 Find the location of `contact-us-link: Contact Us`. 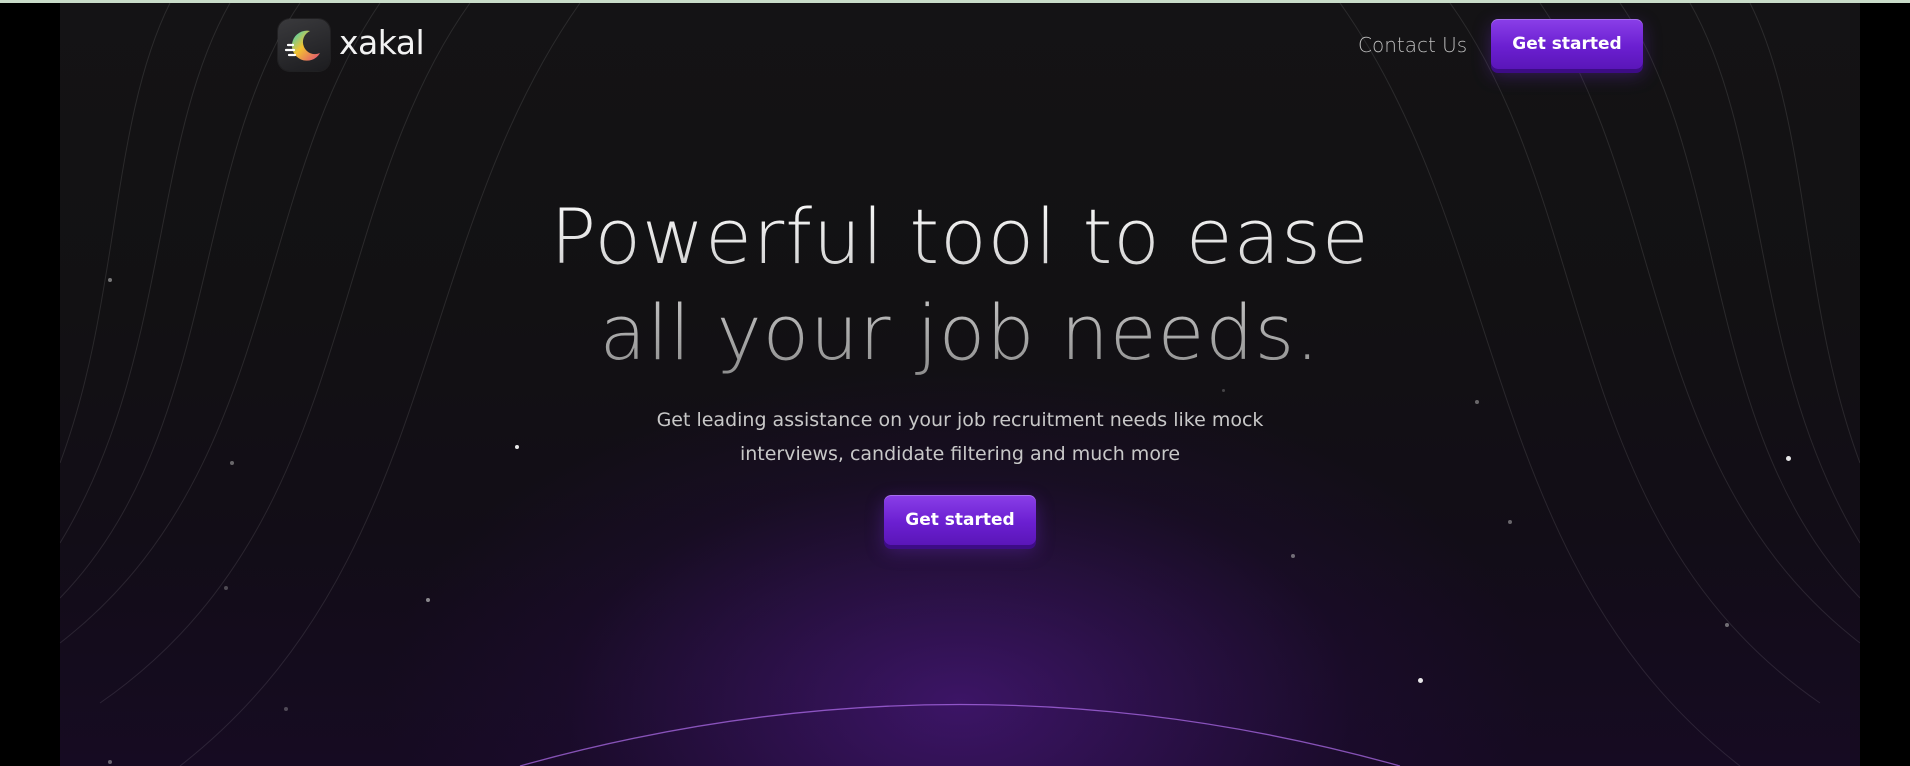

contact-us-link: Contact Us is located at coordinates (1412, 45).